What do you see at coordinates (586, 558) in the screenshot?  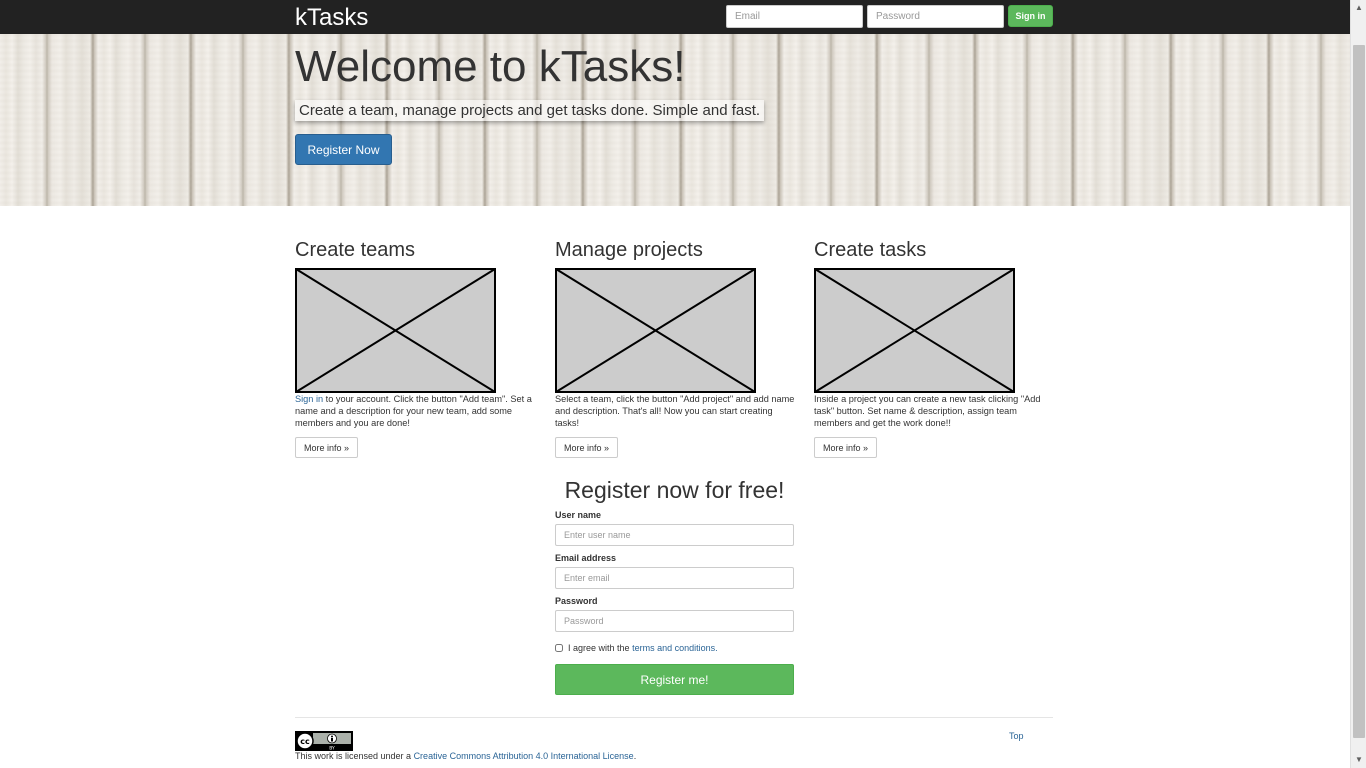 I see `email-label: Email address` at bounding box center [586, 558].